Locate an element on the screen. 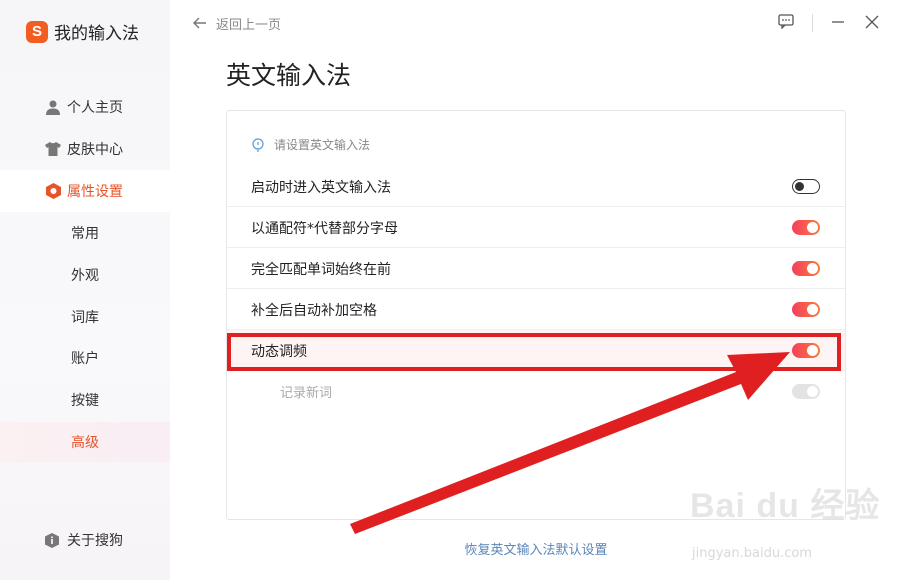  reset-defaults-link: 恢复英文输入法默认设置 is located at coordinates (450, 548).